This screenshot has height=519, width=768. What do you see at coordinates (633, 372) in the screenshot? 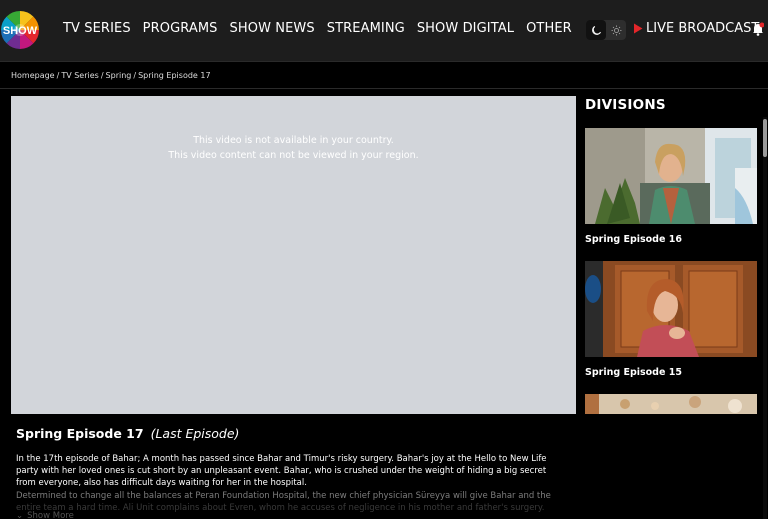
I see `episode-card-title: Spring Episode 15` at bounding box center [633, 372].